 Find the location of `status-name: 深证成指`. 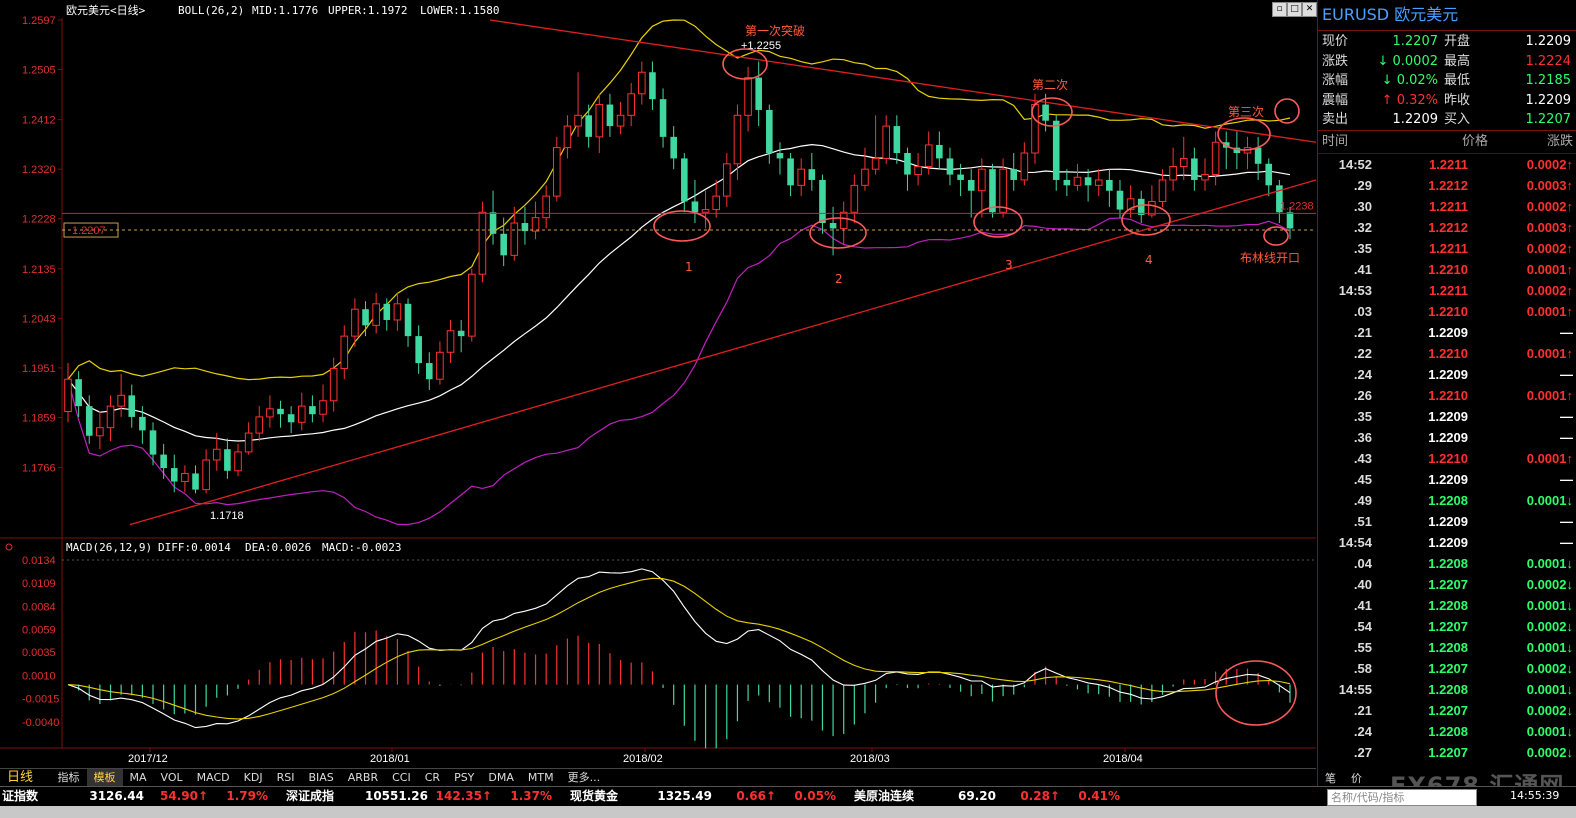

status-name: 深证成指 is located at coordinates (312, 796).